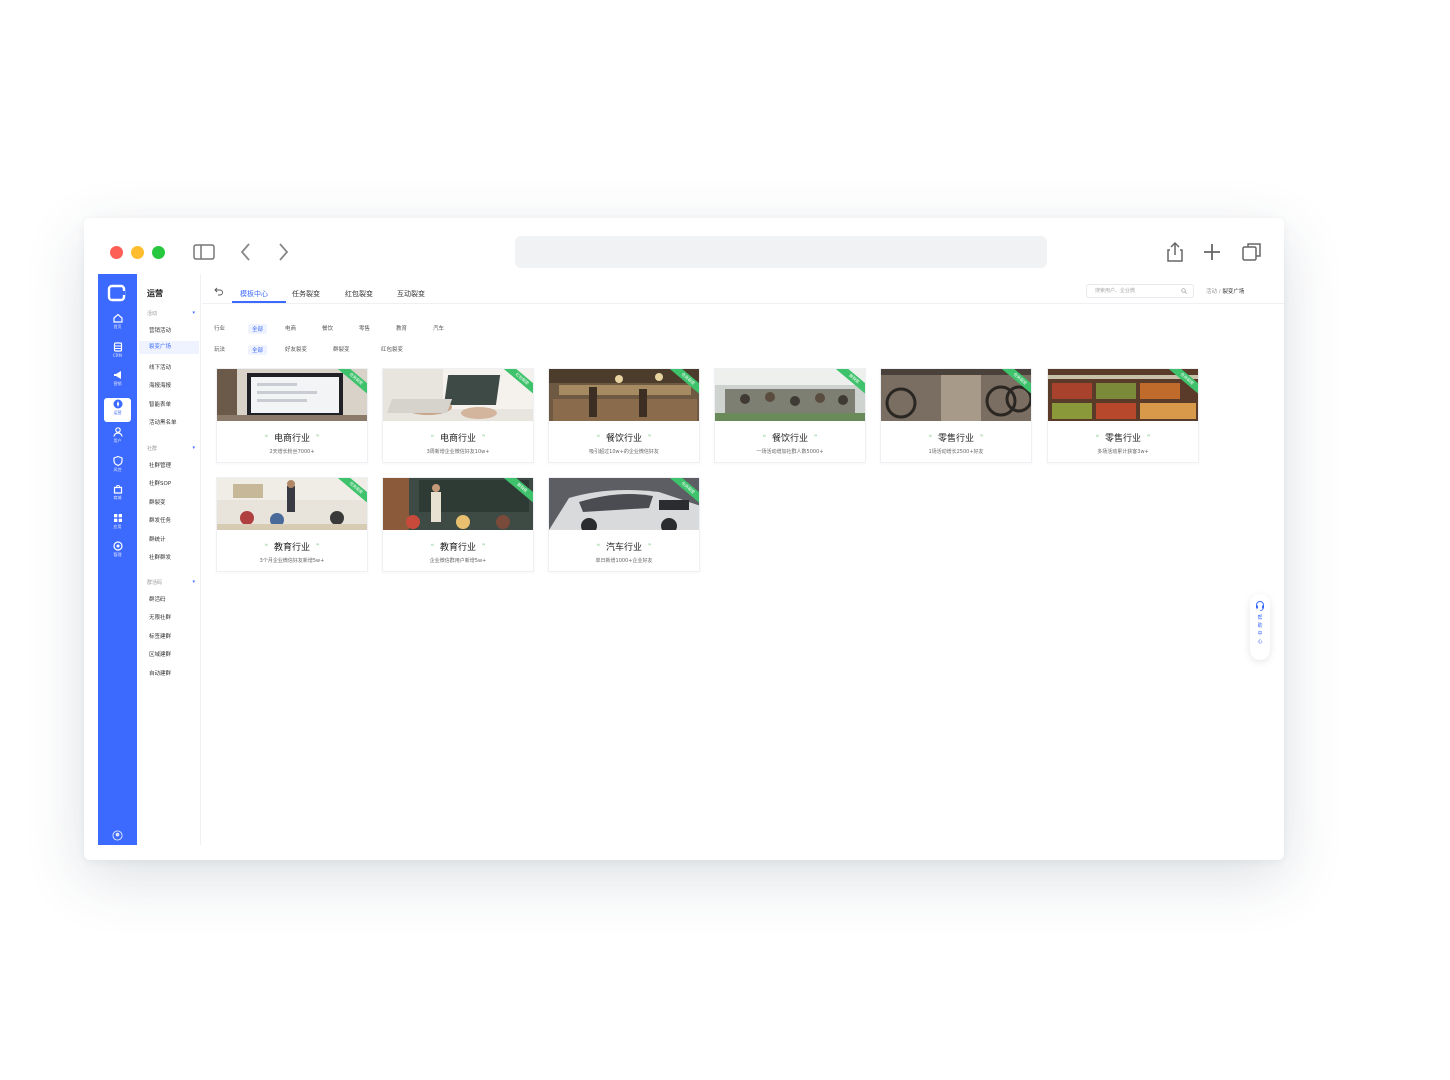  I want to click on template-card: 群裂变 ❝ 教育行业 ❞ 企业微信群用户新增5w+, so click(458, 524).